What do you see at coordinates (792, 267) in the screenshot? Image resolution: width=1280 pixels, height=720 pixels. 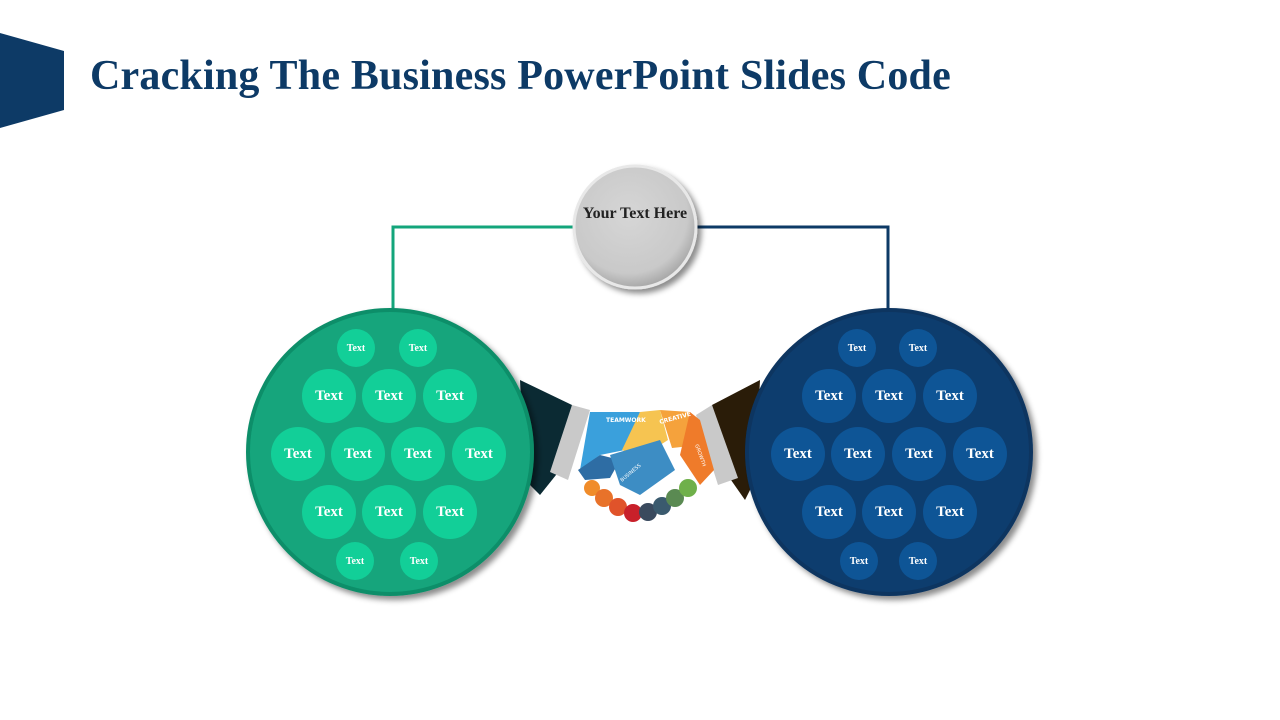 I see `connector-right` at bounding box center [792, 267].